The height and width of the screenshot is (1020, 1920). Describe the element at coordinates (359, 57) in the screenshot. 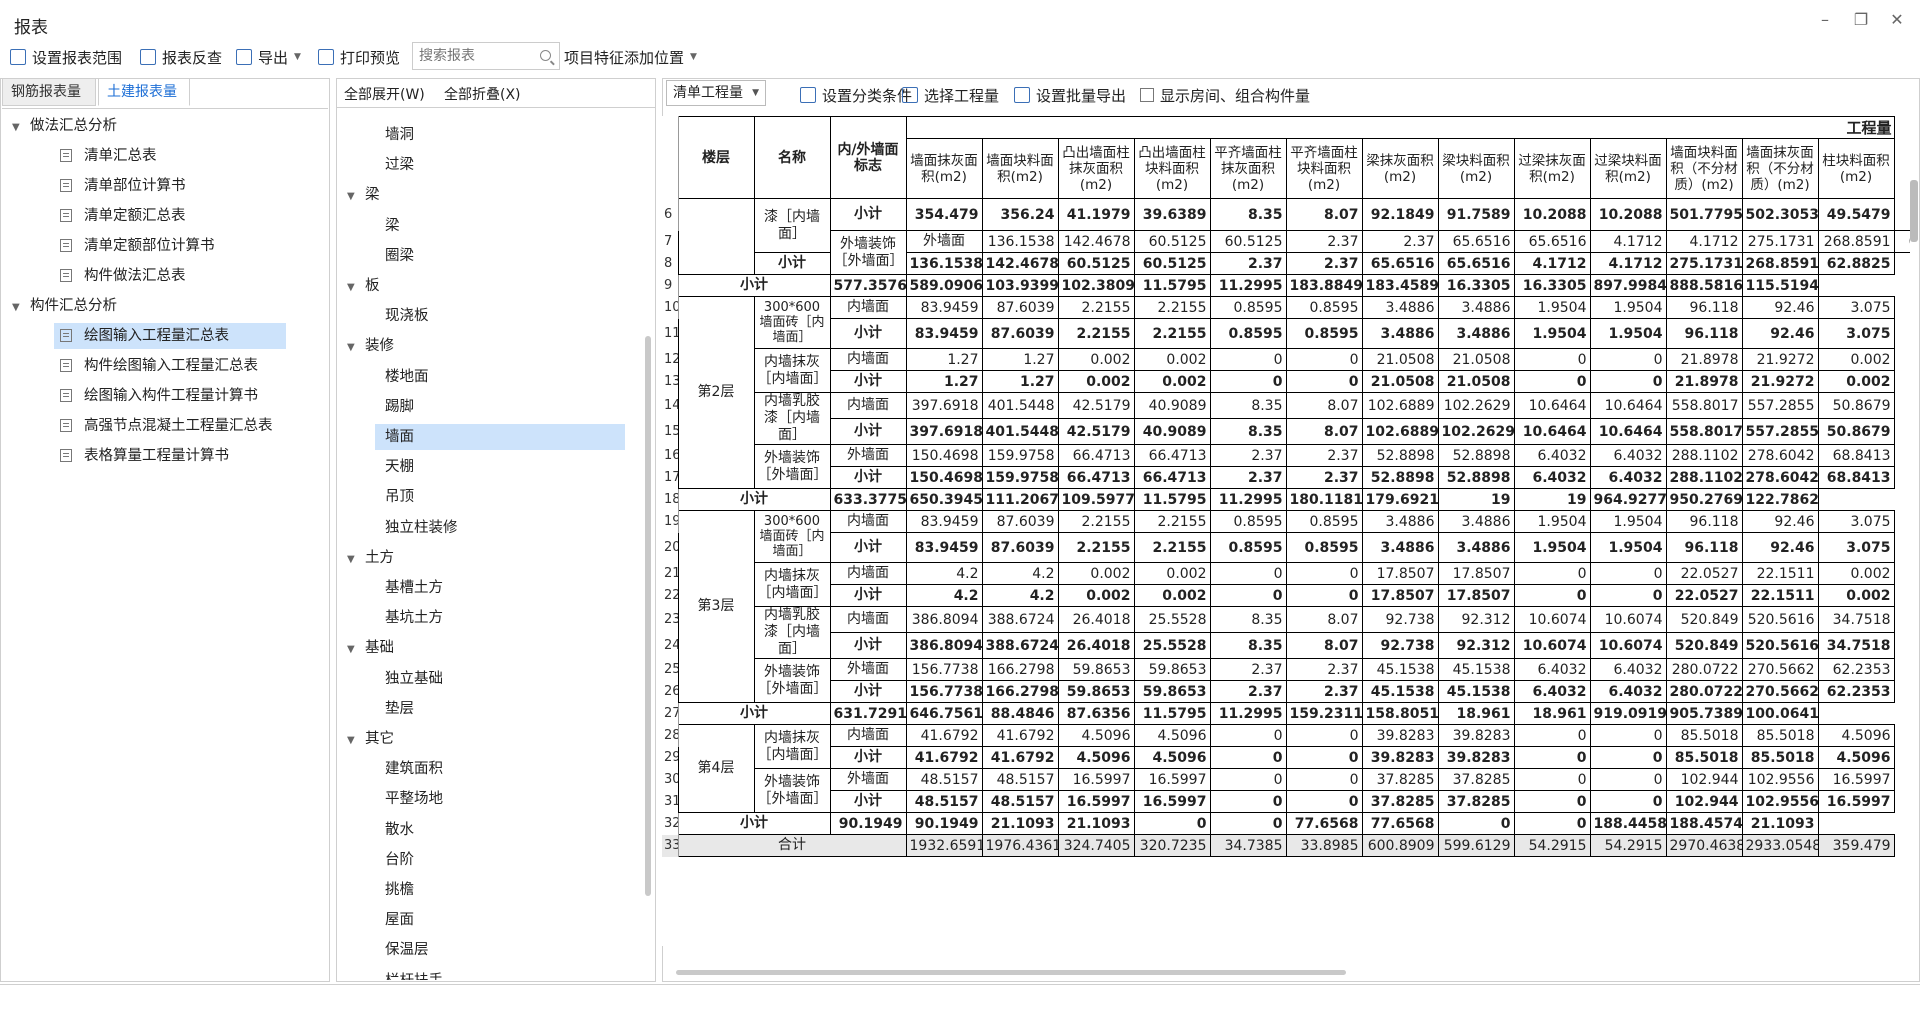

I see `print-preview-button: 打印预览` at that location.